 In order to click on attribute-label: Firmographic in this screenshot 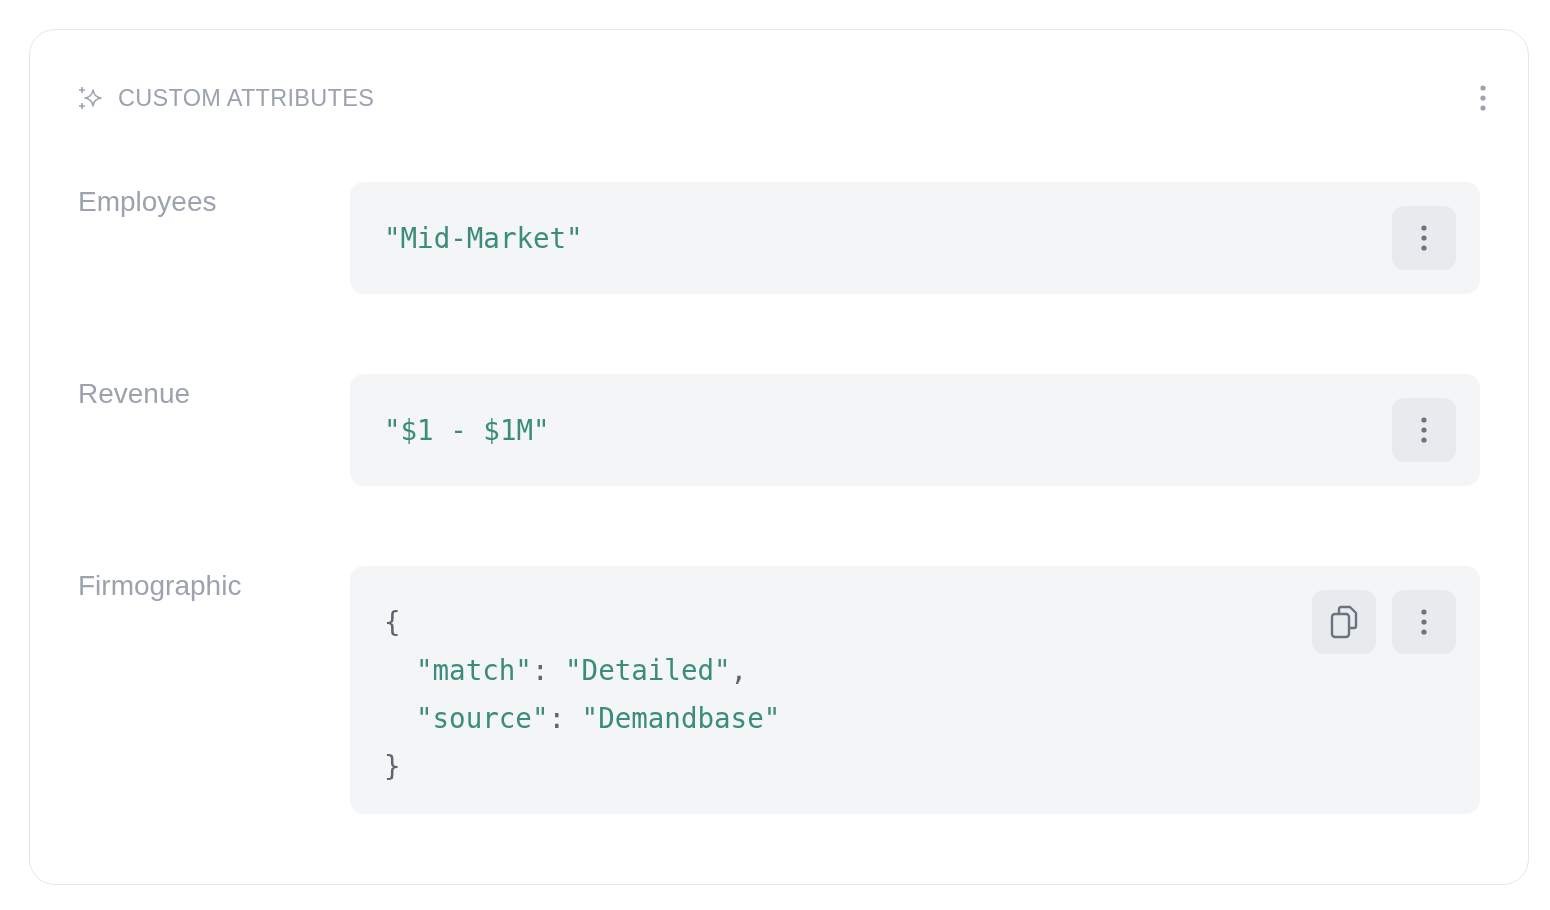, I will do `click(160, 586)`.